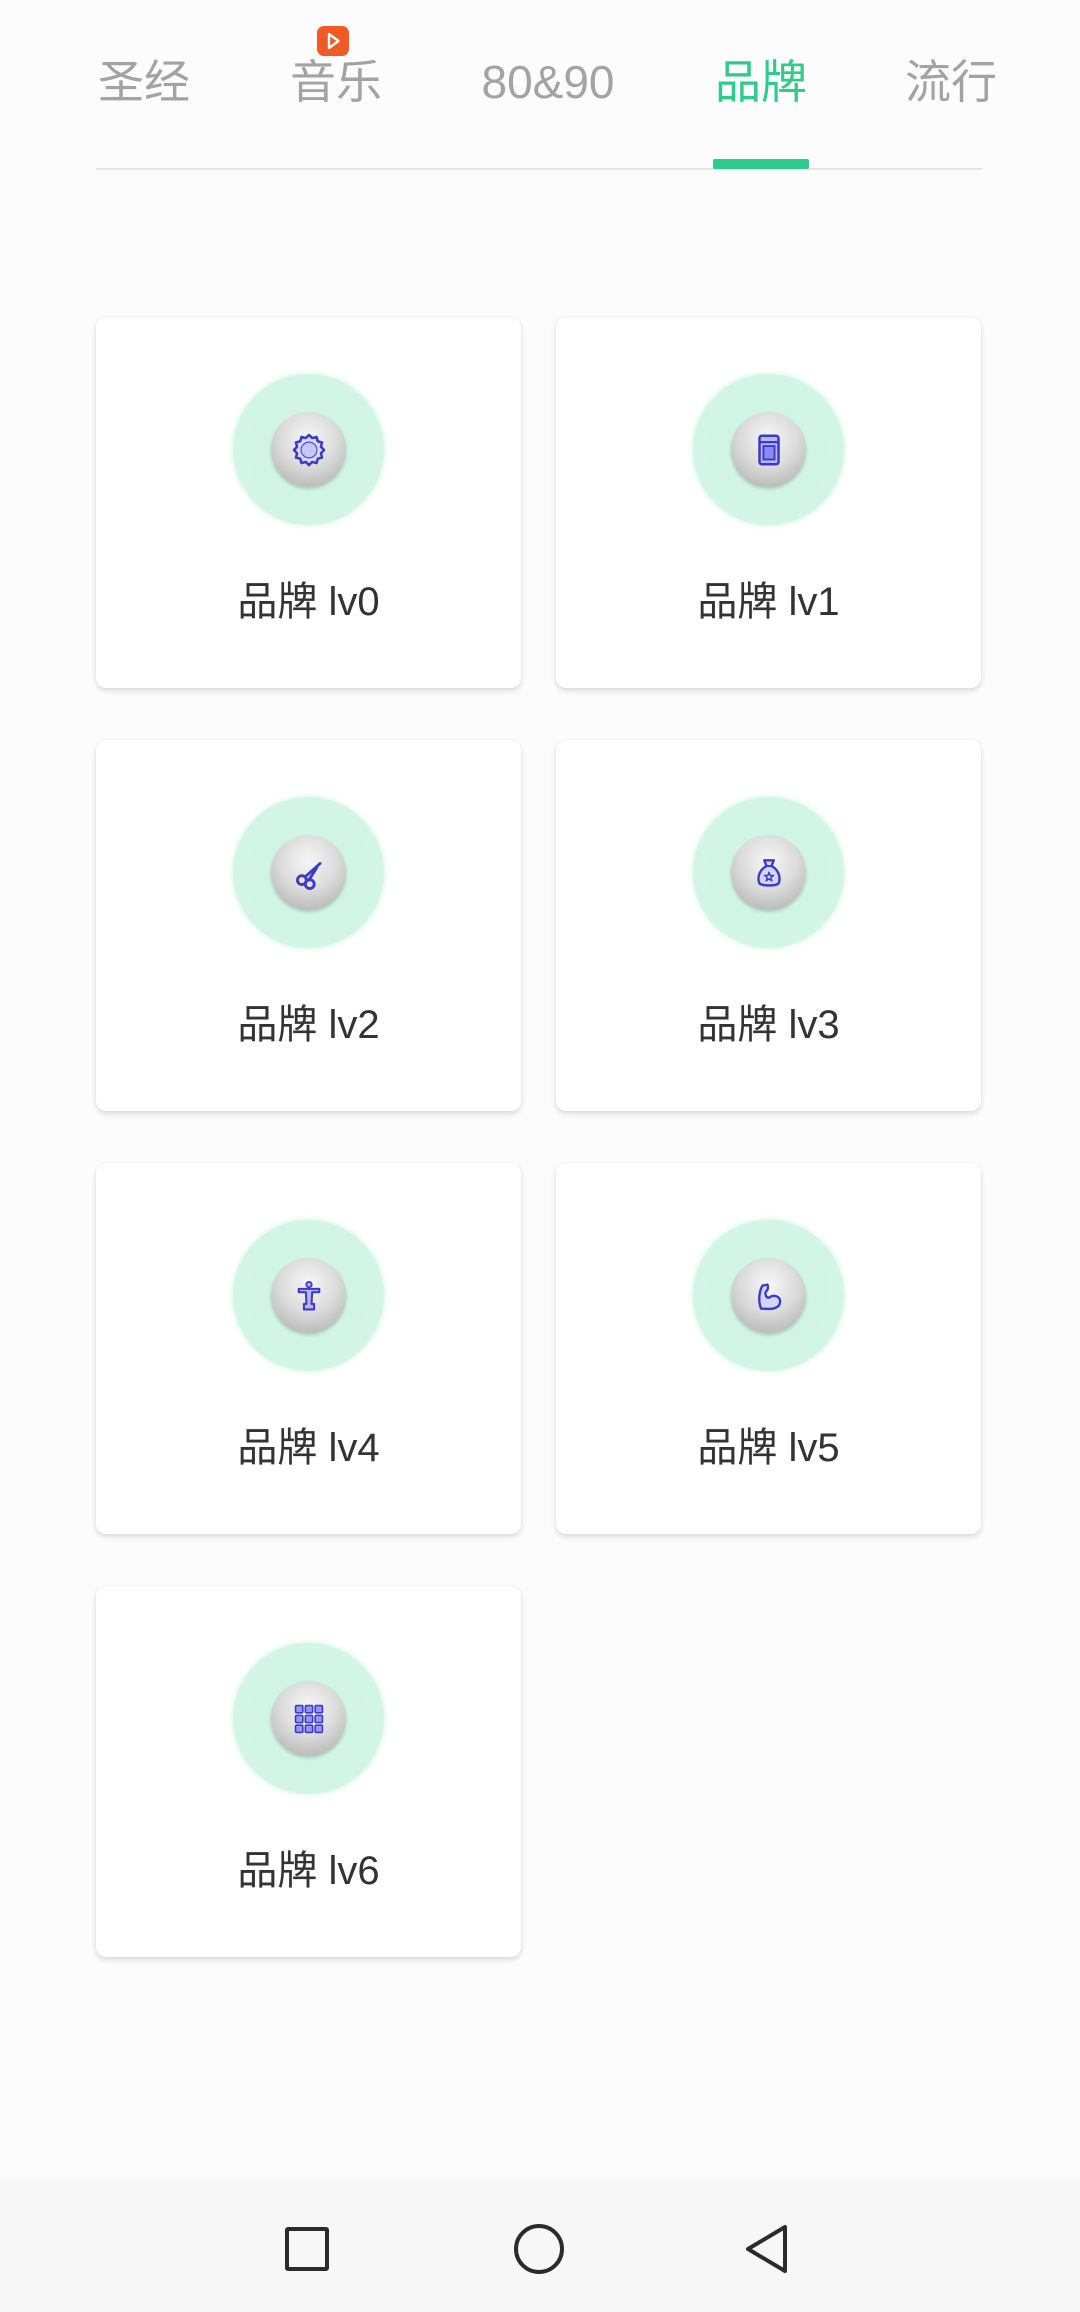 The image size is (1080, 2312). I want to click on play-badge-icon, so click(333, 41).